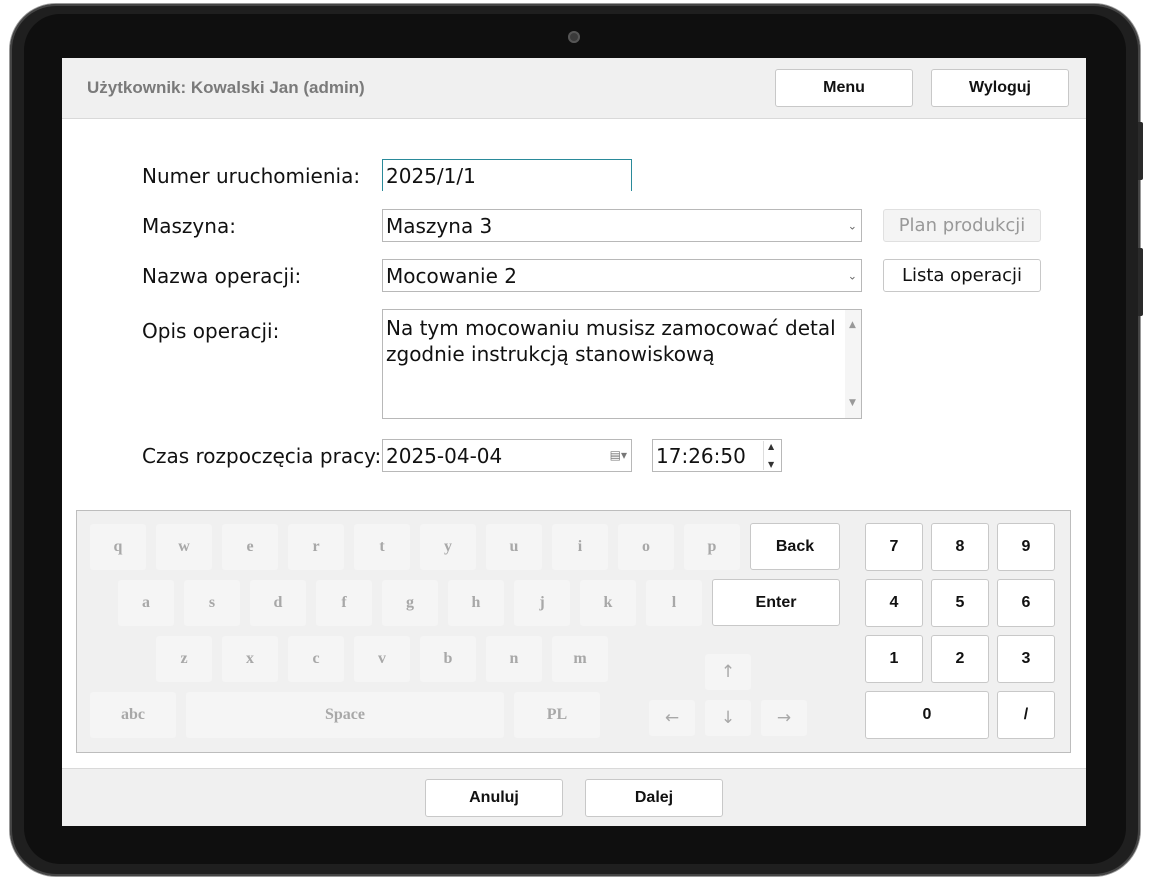 The image size is (1150, 880). Describe the element at coordinates (622, 225) in the screenshot. I see `machine-select: Maszyna 3 ⌄` at that location.